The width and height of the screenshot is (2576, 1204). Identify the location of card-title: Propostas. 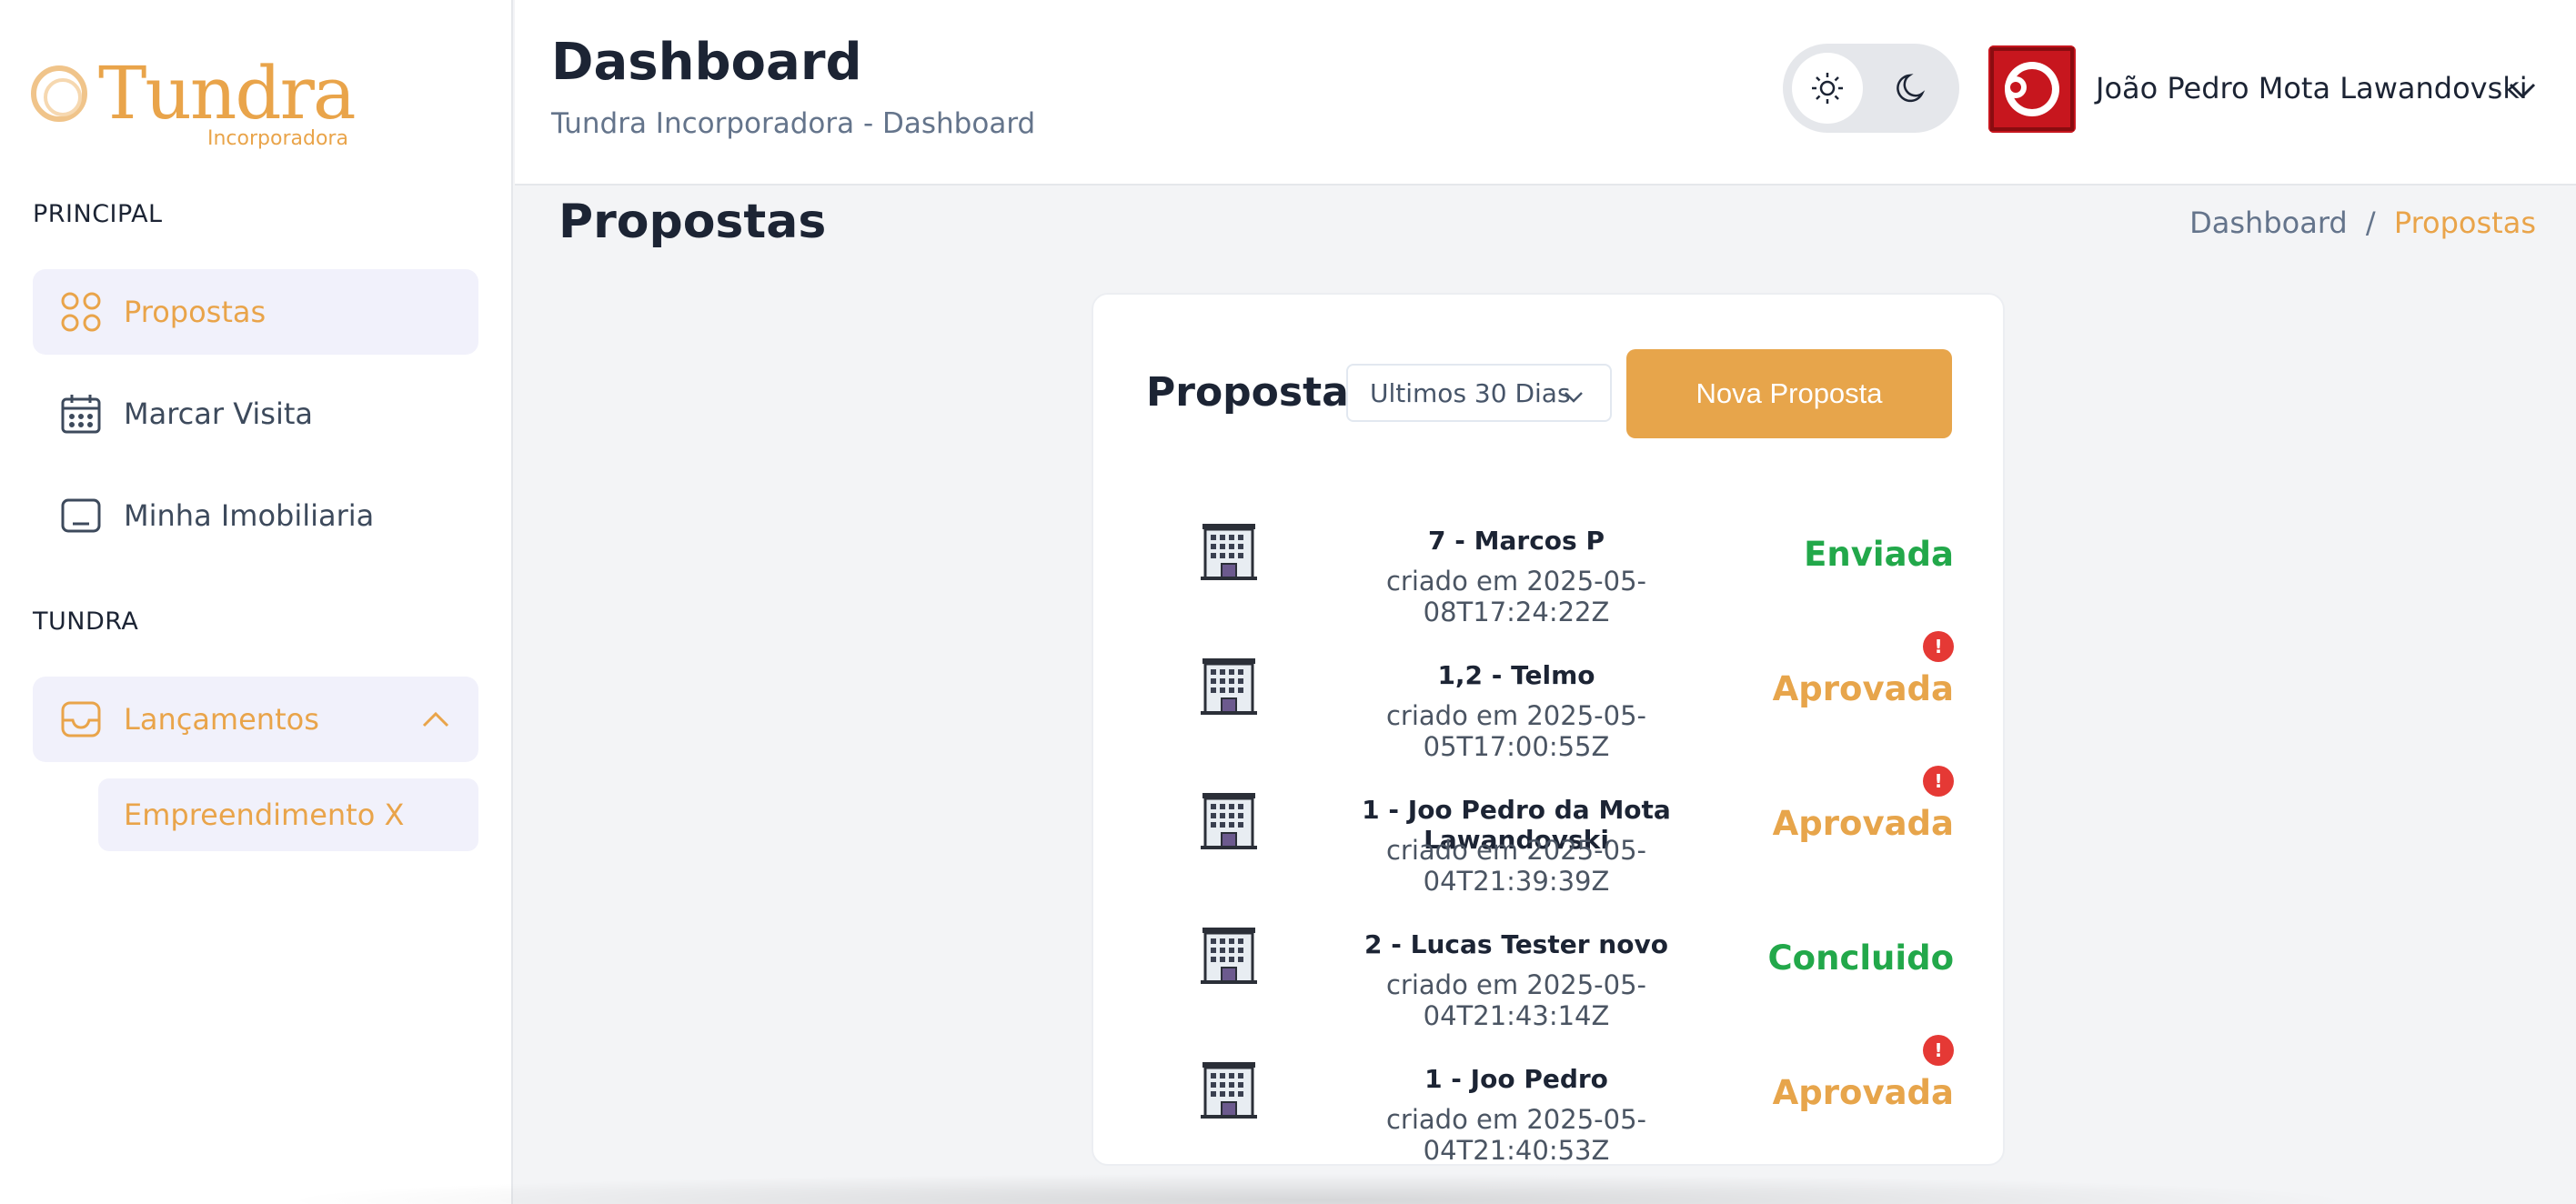
(1260, 392).